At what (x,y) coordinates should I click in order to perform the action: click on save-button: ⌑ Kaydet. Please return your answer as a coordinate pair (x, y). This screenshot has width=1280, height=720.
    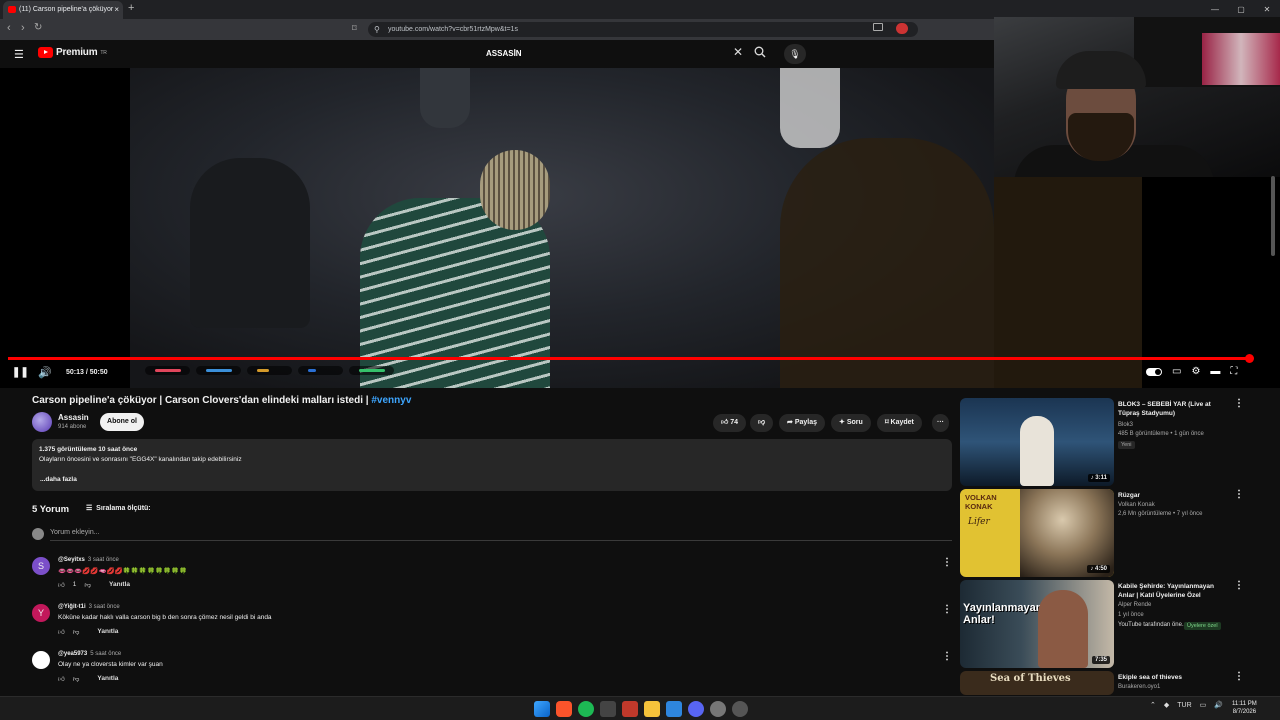
    Looking at the image, I should click on (899, 423).